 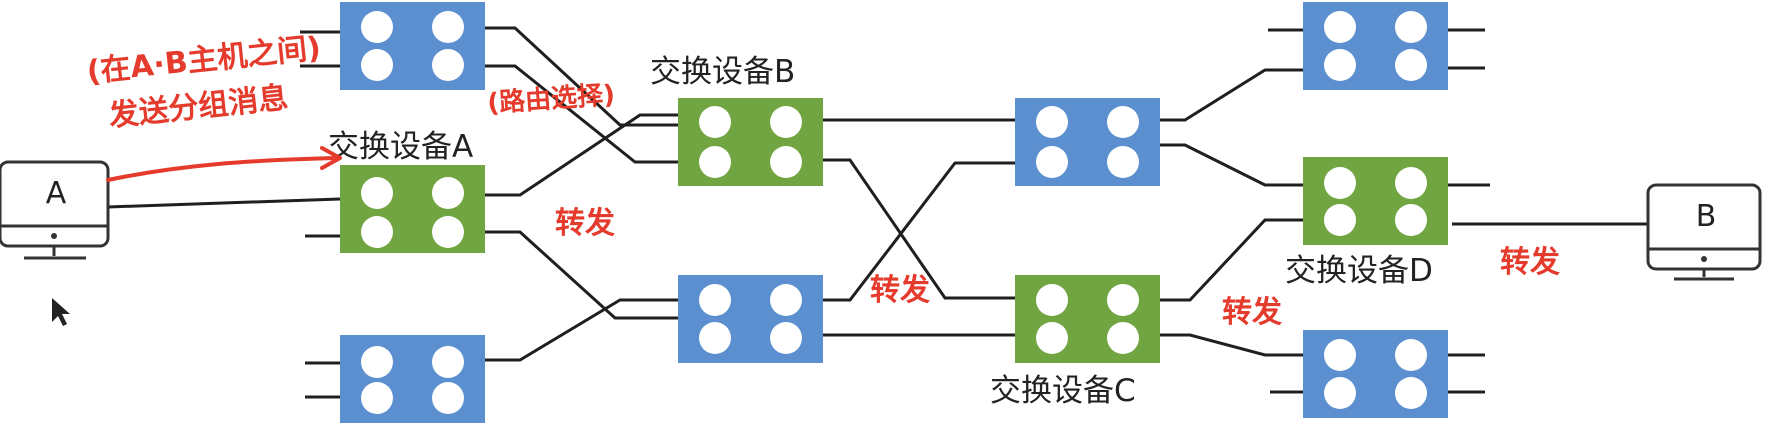 I want to click on annotation-forward-3: 转发, so click(x=1252, y=312).